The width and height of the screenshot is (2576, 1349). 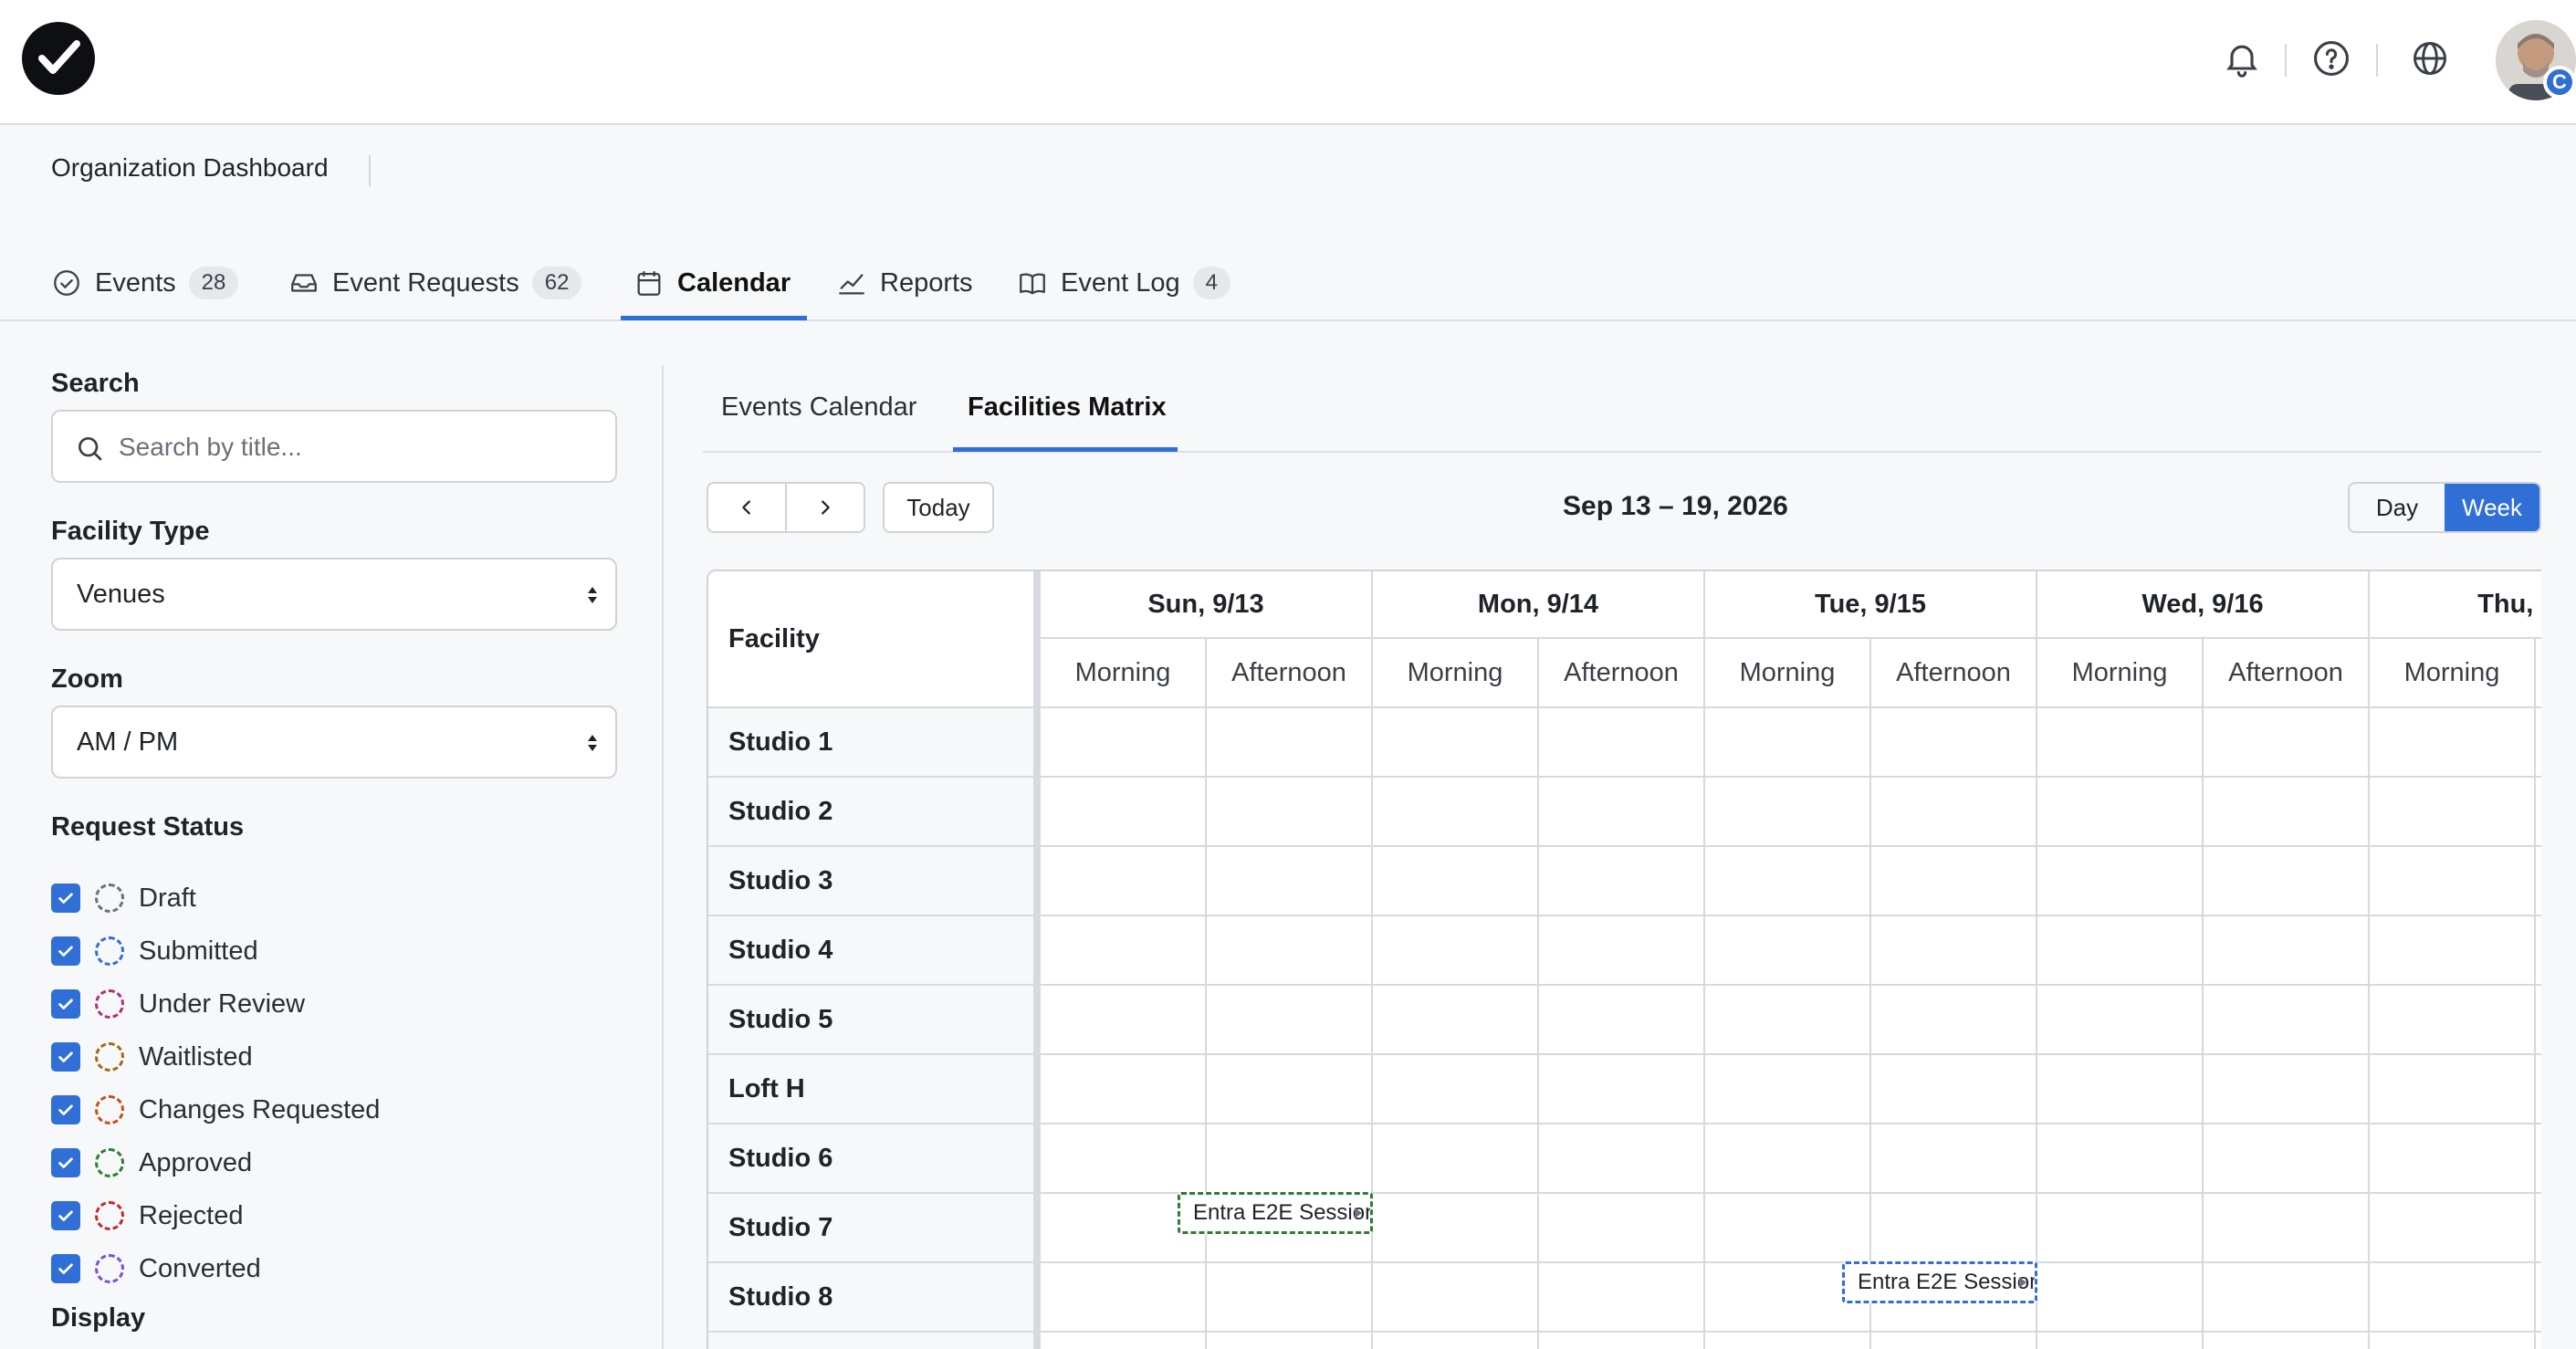 What do you see at coordinates (147, 1215) in the screenshot?
I see `status-filter-rejected: Rejected` at bounding box center [147, 1215].